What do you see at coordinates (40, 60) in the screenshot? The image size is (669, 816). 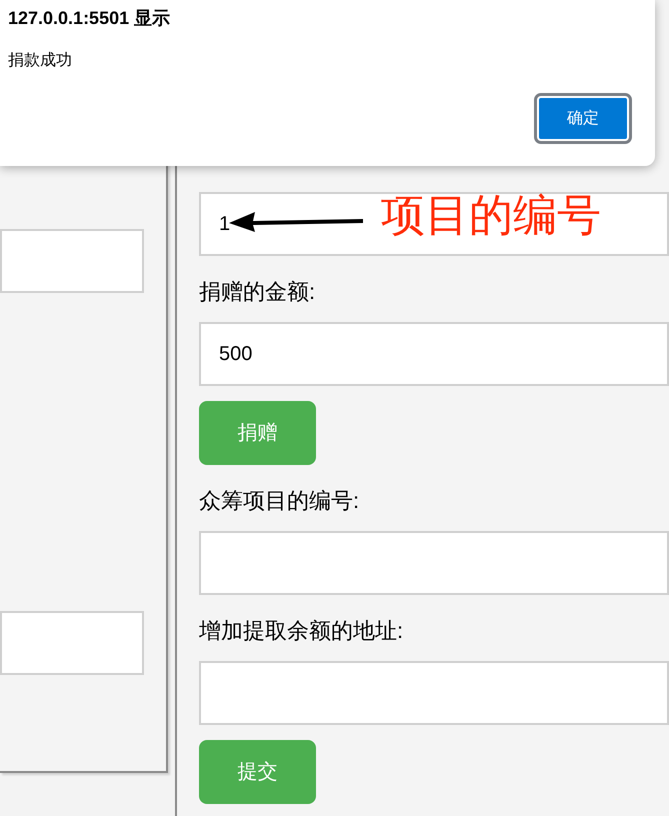 I see `dialog-message: 捐款成功` at bounding box center [40, 60].